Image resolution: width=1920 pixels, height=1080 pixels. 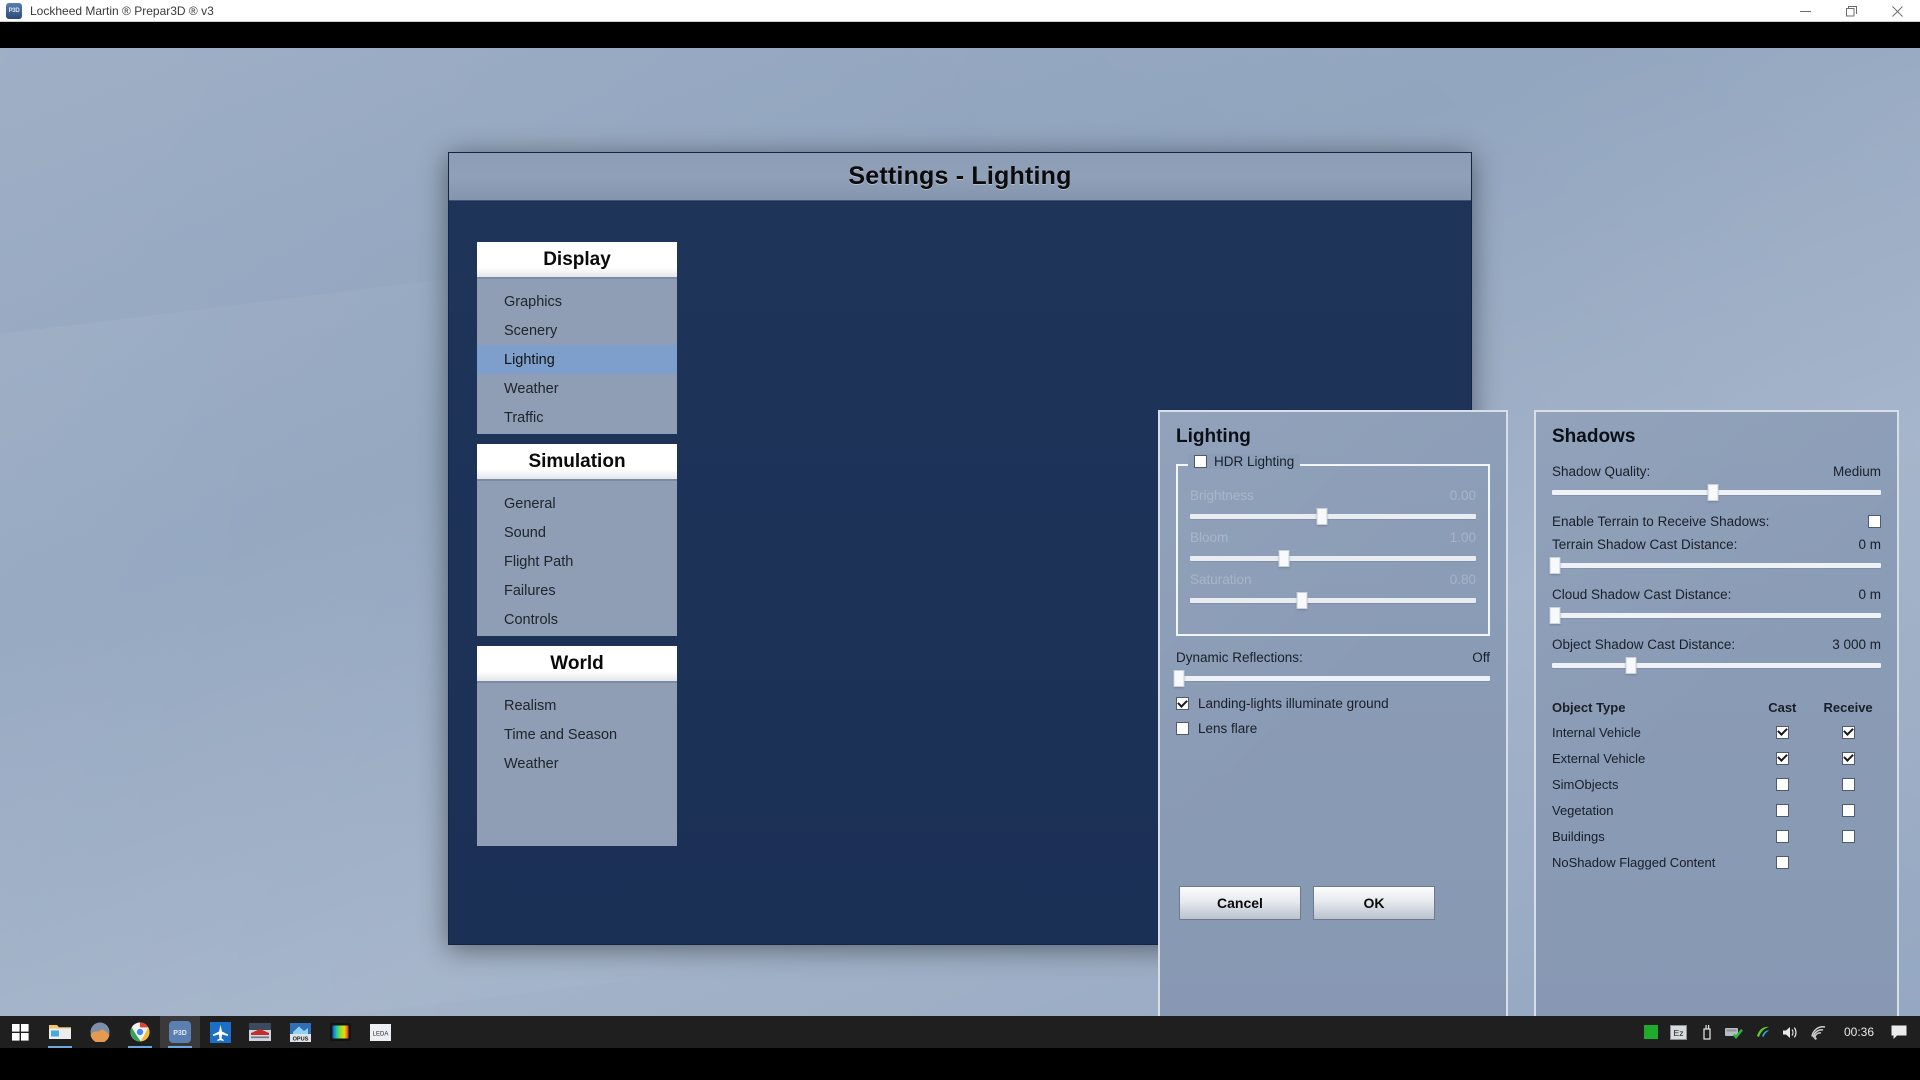 What do you see at coordinates (529, 359) in the screenshot?
I see `sidebar-item-label: Lighting` at bounding box center [529, 359].